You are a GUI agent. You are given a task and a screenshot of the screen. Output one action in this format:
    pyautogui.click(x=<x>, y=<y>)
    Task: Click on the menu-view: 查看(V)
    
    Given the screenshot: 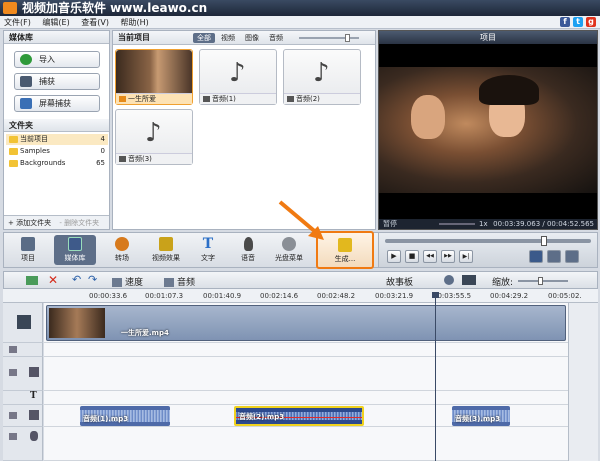 What is the action you would take?
    pyautogui.click(x=95, y=22)
    